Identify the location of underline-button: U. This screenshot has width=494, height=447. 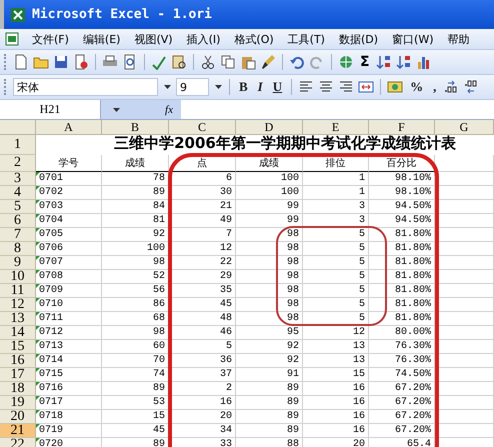
(278, 87).